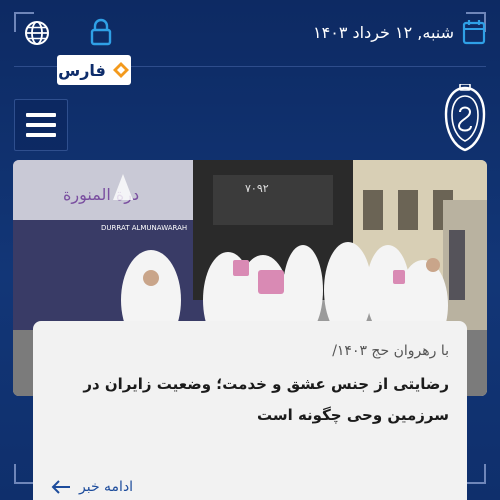 Image resolution: width=500 pixels, height=500 pixels. Describe the element at coordinates (250, 351) in the screenshot. I see `news-category: با رهروان حج ۱۴۰۳/` at that location.